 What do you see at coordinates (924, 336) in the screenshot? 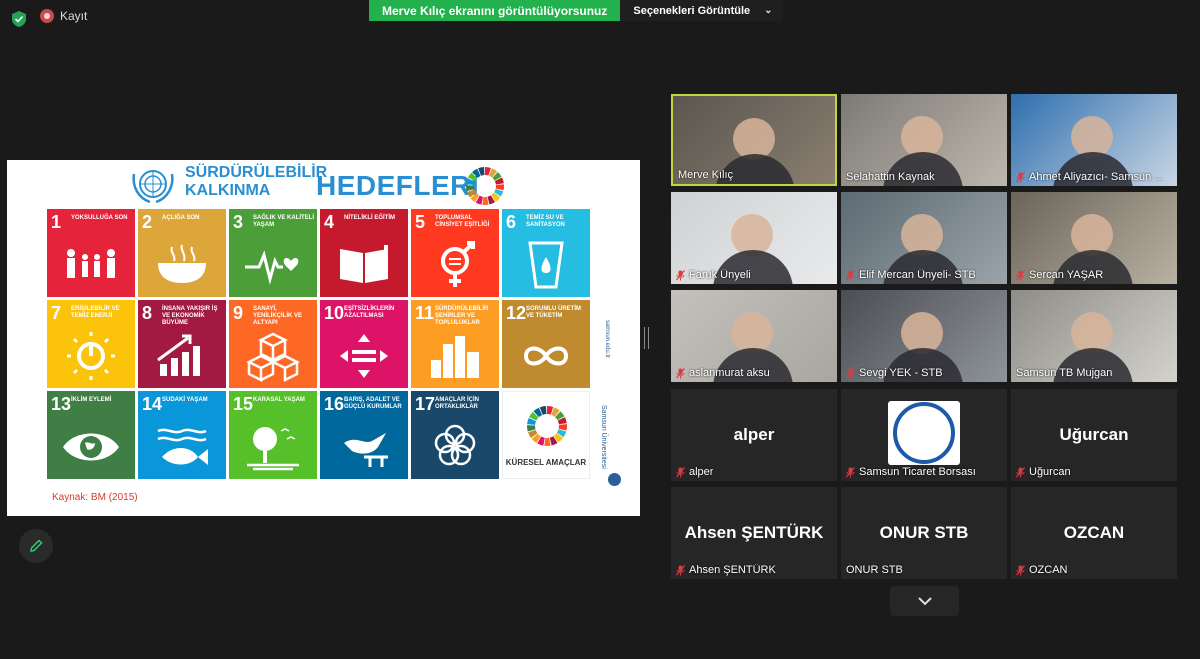
I see `participant-tile: Sevgi YEK - STB` at bounding box center [924, 336].